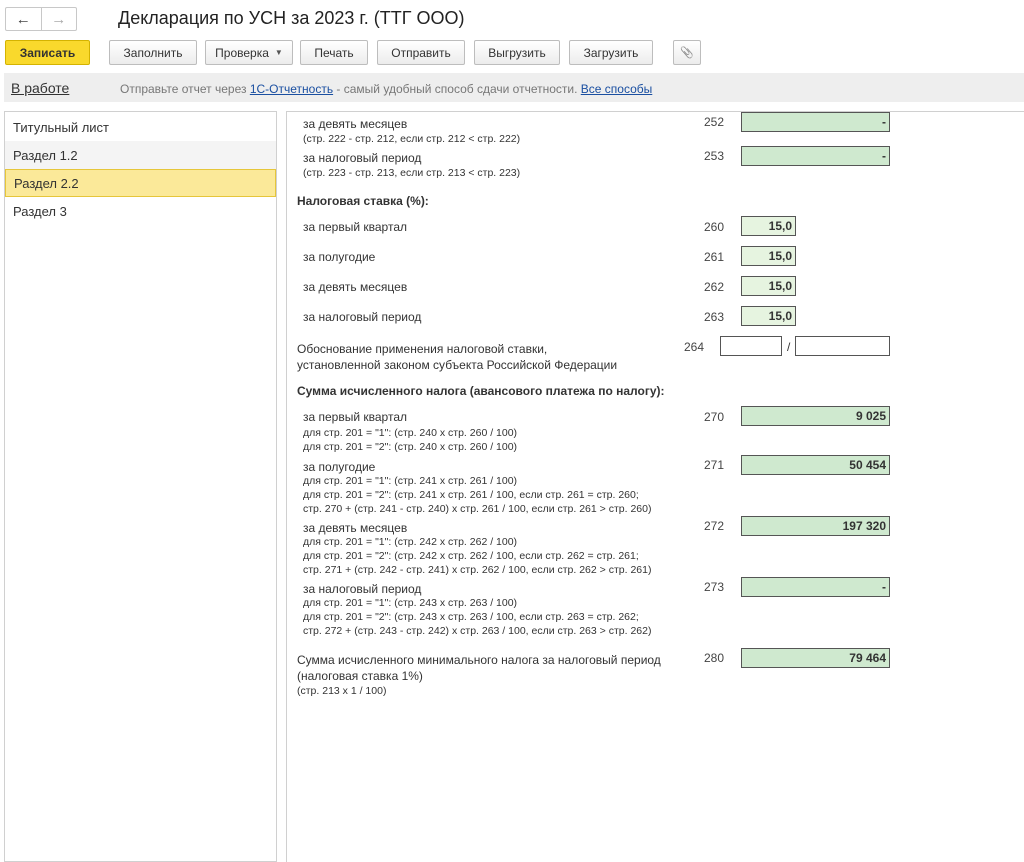 This screenshot has width=1024, height=862. What do you see at coordinates (362, 158) in the screenshot?
I see `row-253-label: за налоговый период` at bounding box center [362, 158].